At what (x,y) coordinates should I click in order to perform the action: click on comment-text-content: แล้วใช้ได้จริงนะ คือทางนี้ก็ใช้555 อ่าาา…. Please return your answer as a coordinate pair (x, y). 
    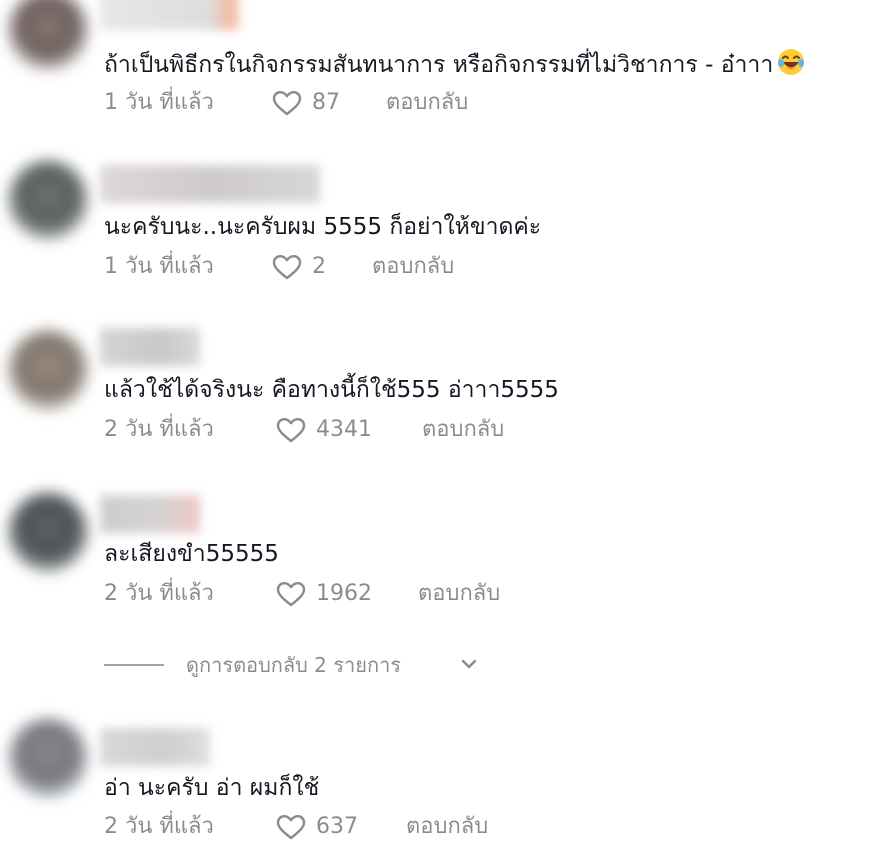
    Looking at the image, I should click on (331, 390).